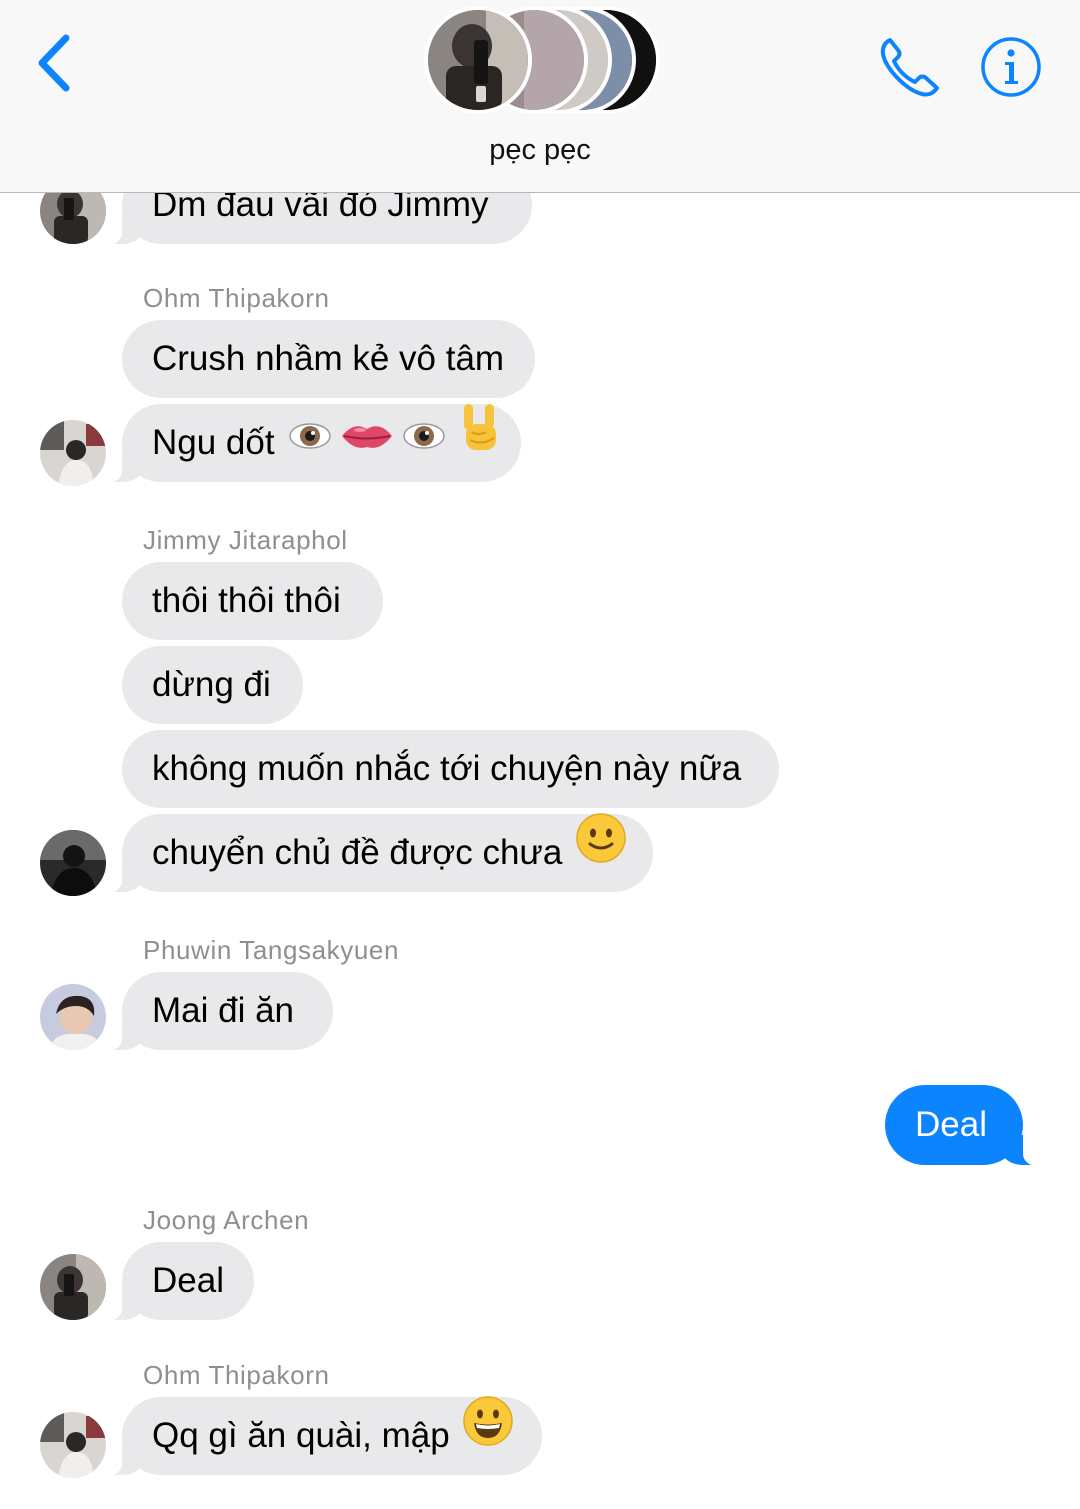 The image size is (1080, 1509). I want to click on group-title: pẹc pẹc, so click(540, 150).